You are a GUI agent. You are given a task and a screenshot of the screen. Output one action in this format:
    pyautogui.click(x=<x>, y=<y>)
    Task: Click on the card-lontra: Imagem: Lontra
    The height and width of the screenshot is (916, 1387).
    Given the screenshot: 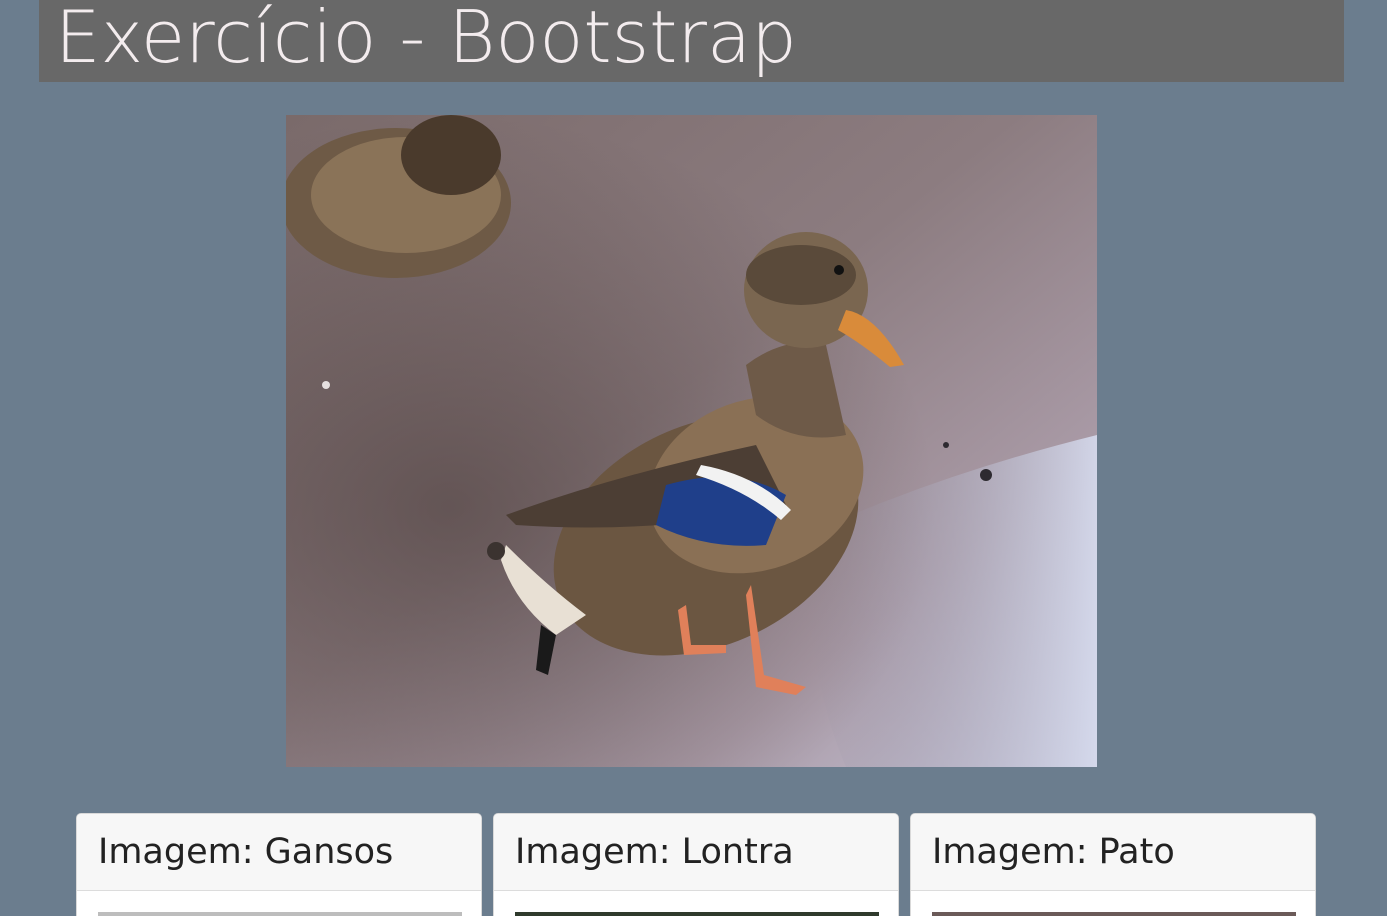 What is the action you would take?
    pyautogui.click(x=696, y=864)
    